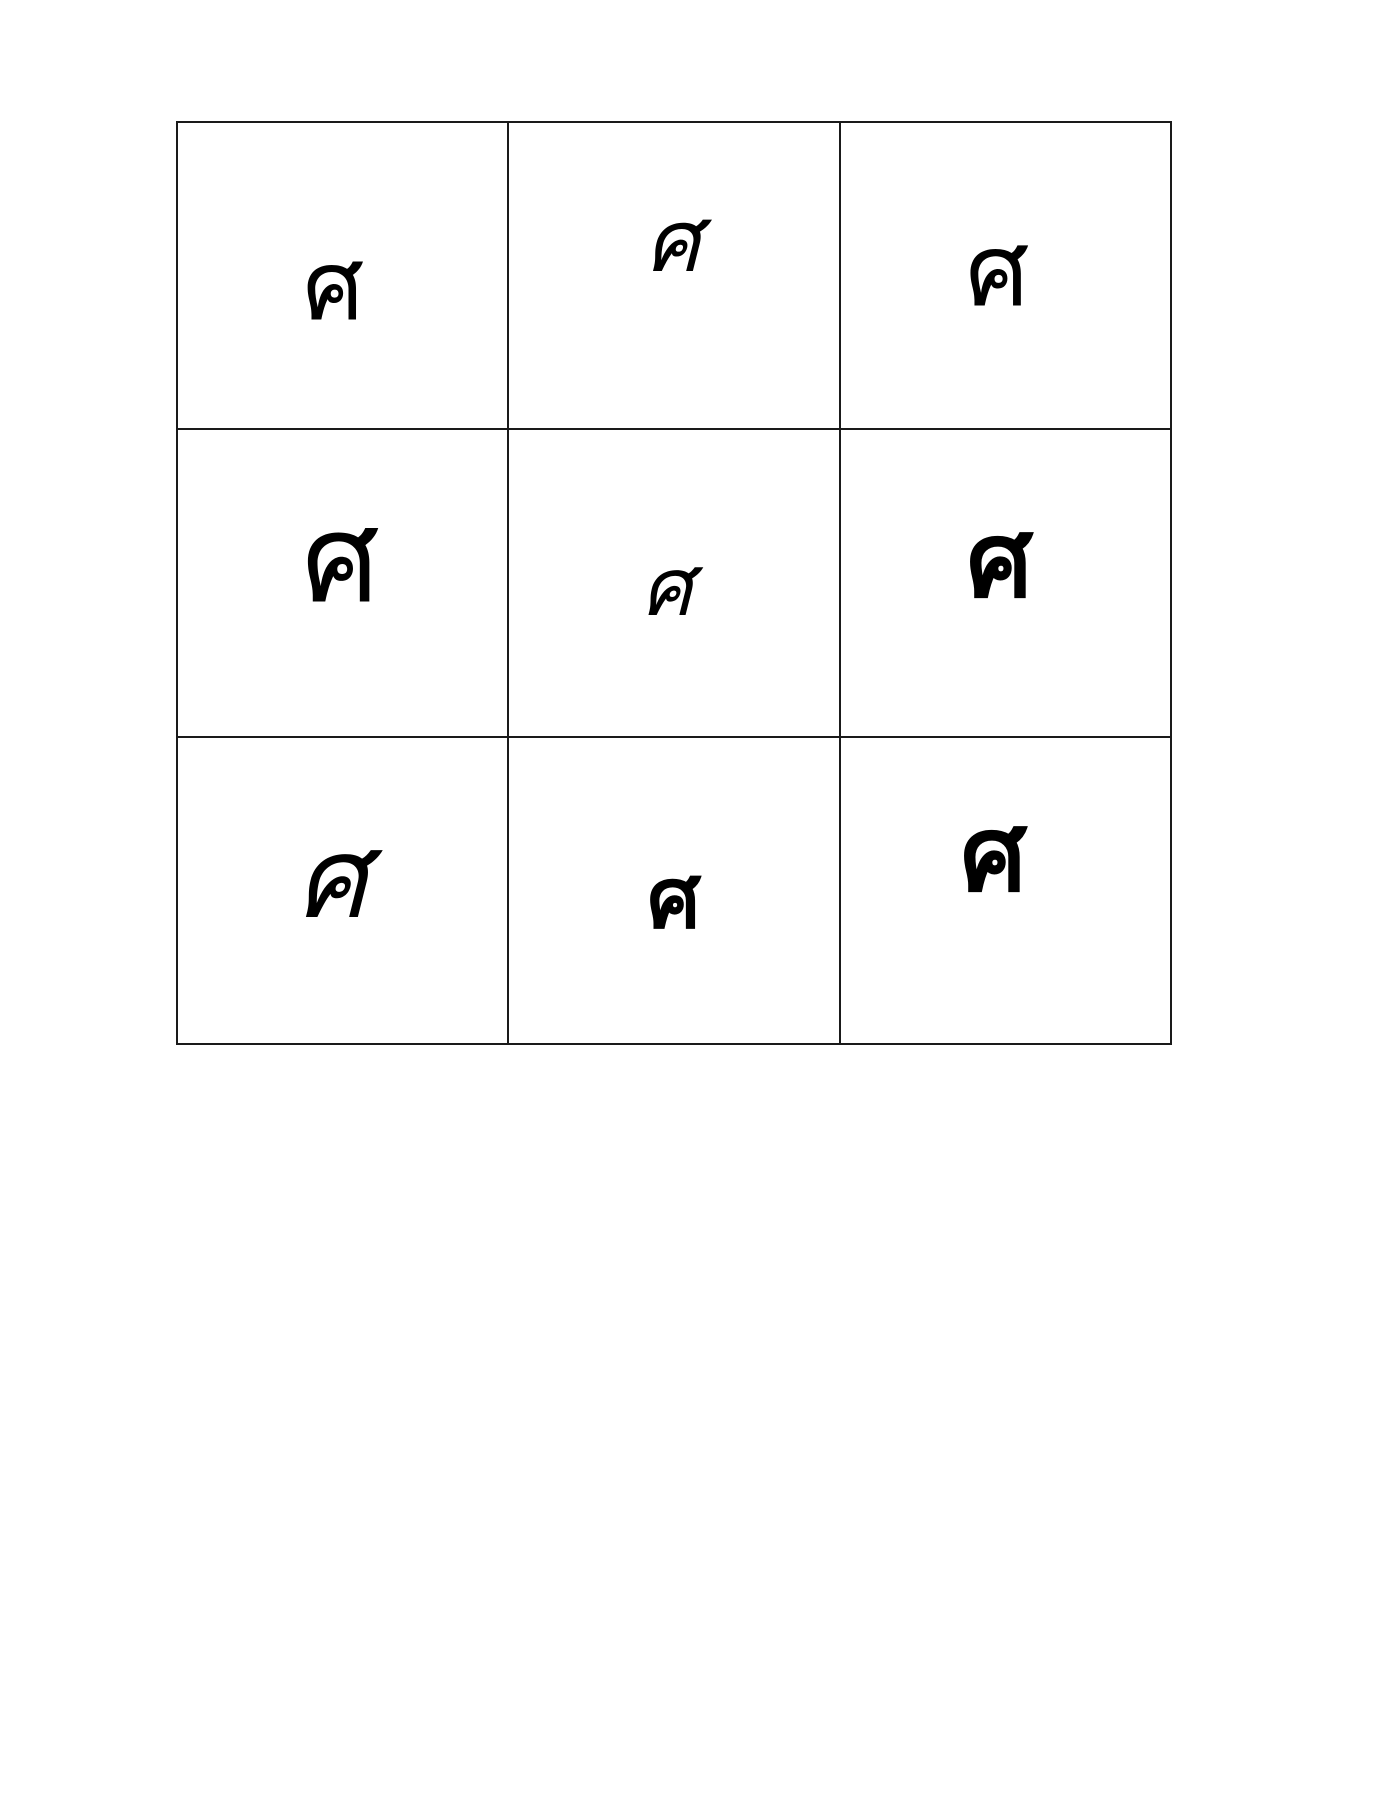 This screenshot has width=1386, height=1793. I want to click on grid-cell-1: ศ, so click(344, 277).